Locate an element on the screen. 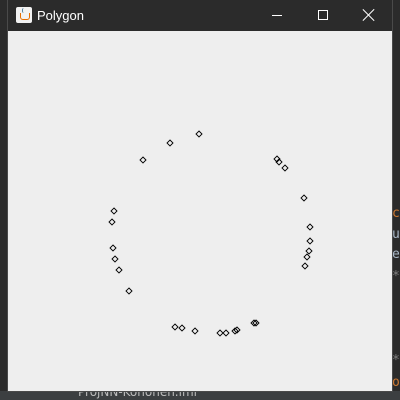 The height and width of the screenshot is (400, 400). minimize-icon is located at coordinates (277, 15).